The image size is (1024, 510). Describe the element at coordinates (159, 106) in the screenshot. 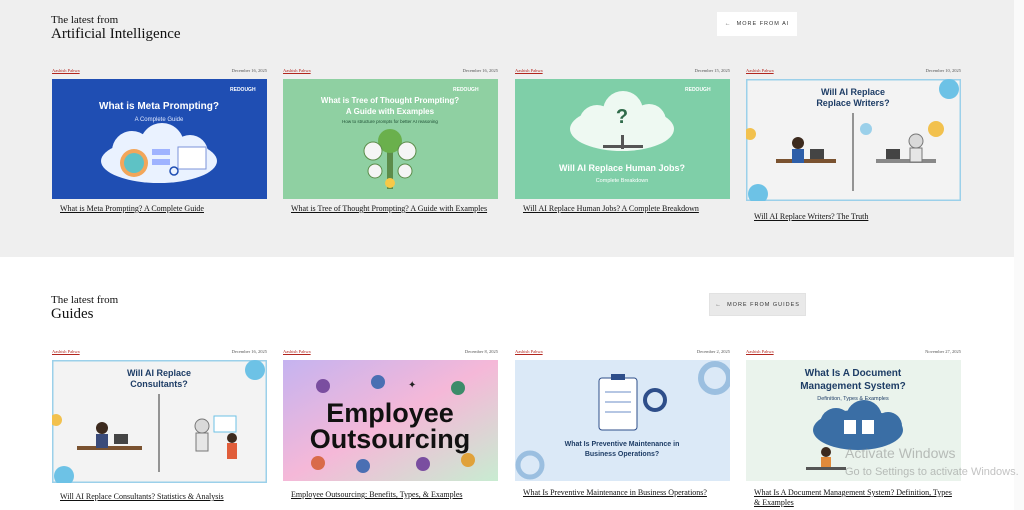

I see `thumb-title: What is Meta Prompting?` at that location.